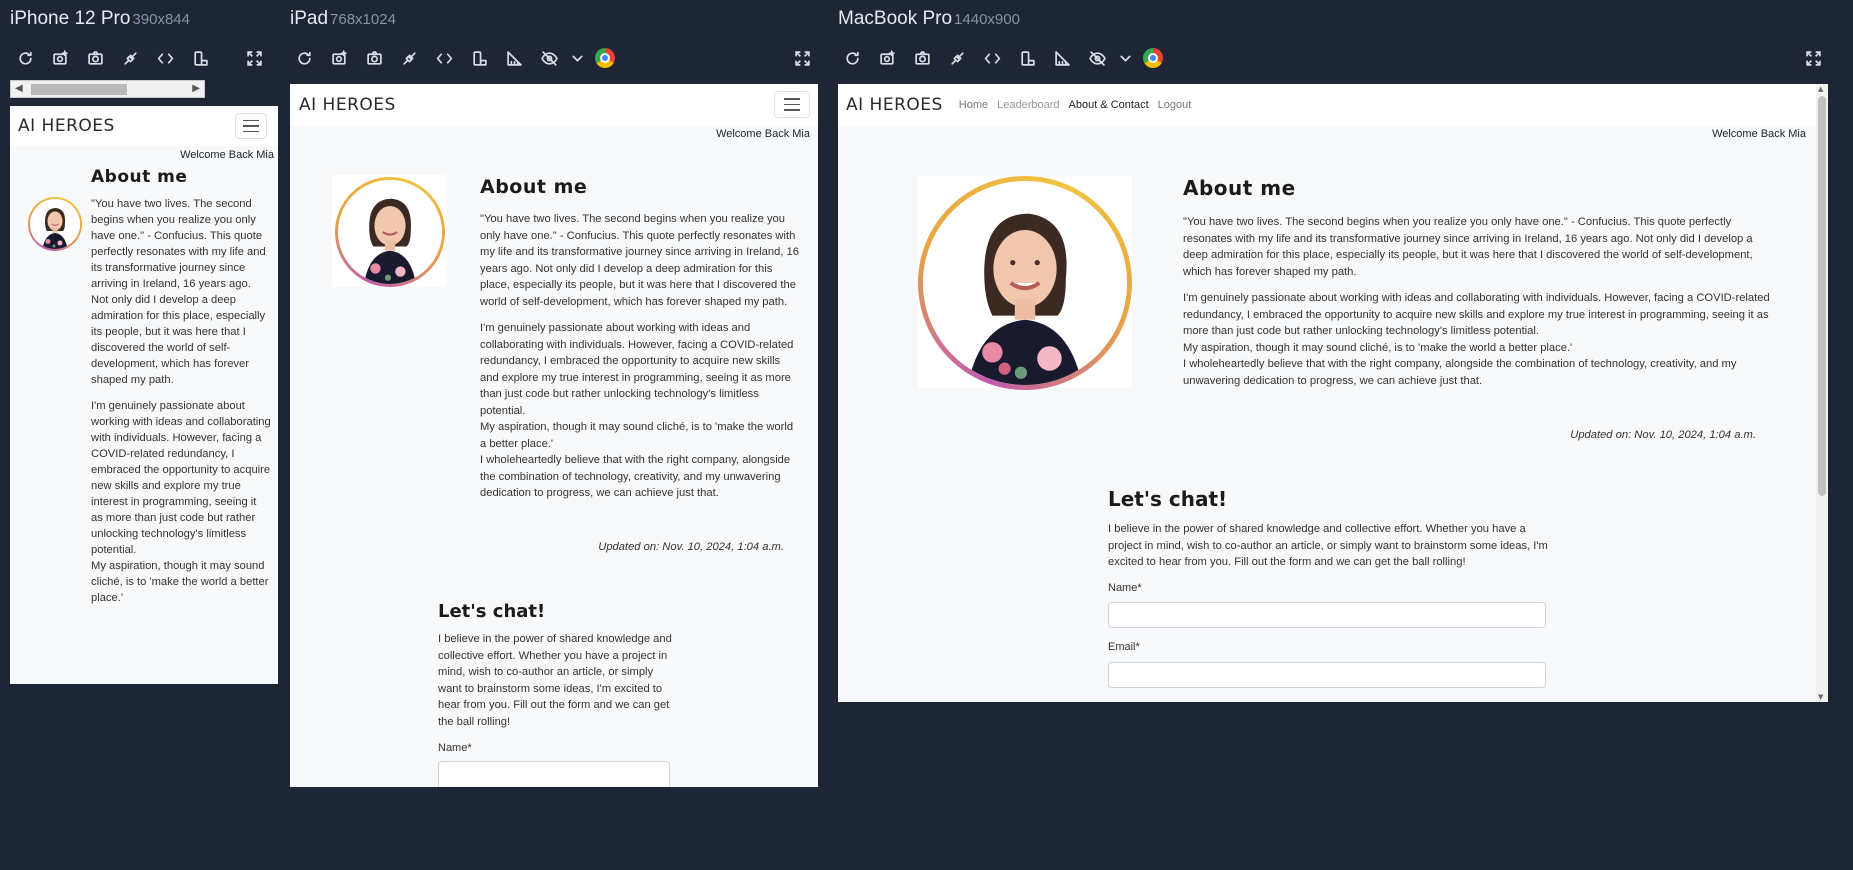  What do you see at coordinates (70, 18) in the screenshot?
I see `device-name: iPhone 12 Pro` at bounding box center [70, 18].